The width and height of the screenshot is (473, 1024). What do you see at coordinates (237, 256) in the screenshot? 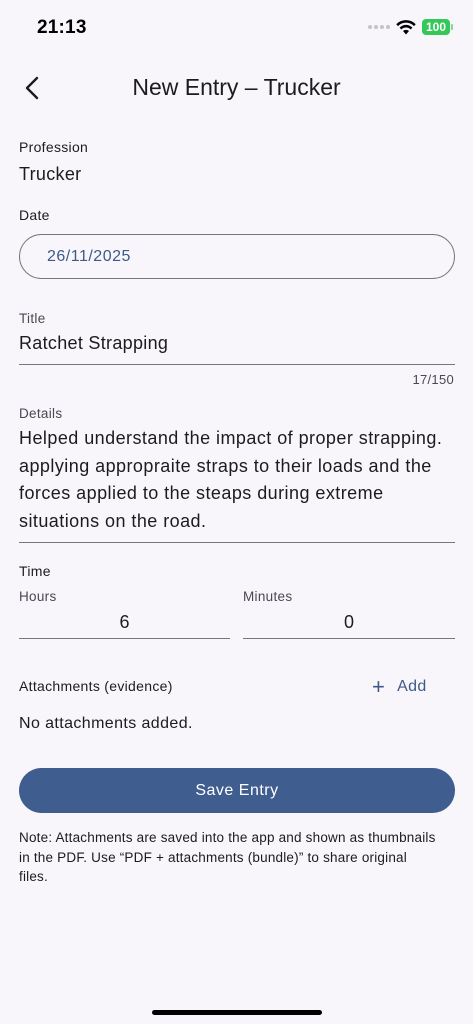
I see `date-field: 26/11/2025` at bounding box center [237, 256].